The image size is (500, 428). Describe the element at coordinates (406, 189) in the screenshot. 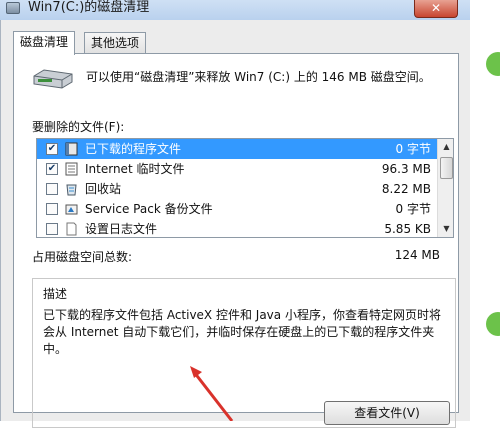

I see `file-size: 8.22 MB` at that location.